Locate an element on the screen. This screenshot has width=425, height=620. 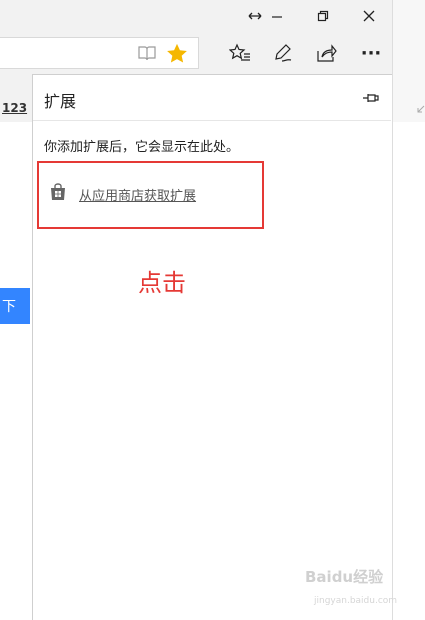
panel-header: 扩展 is located at coordinates (212, 98).